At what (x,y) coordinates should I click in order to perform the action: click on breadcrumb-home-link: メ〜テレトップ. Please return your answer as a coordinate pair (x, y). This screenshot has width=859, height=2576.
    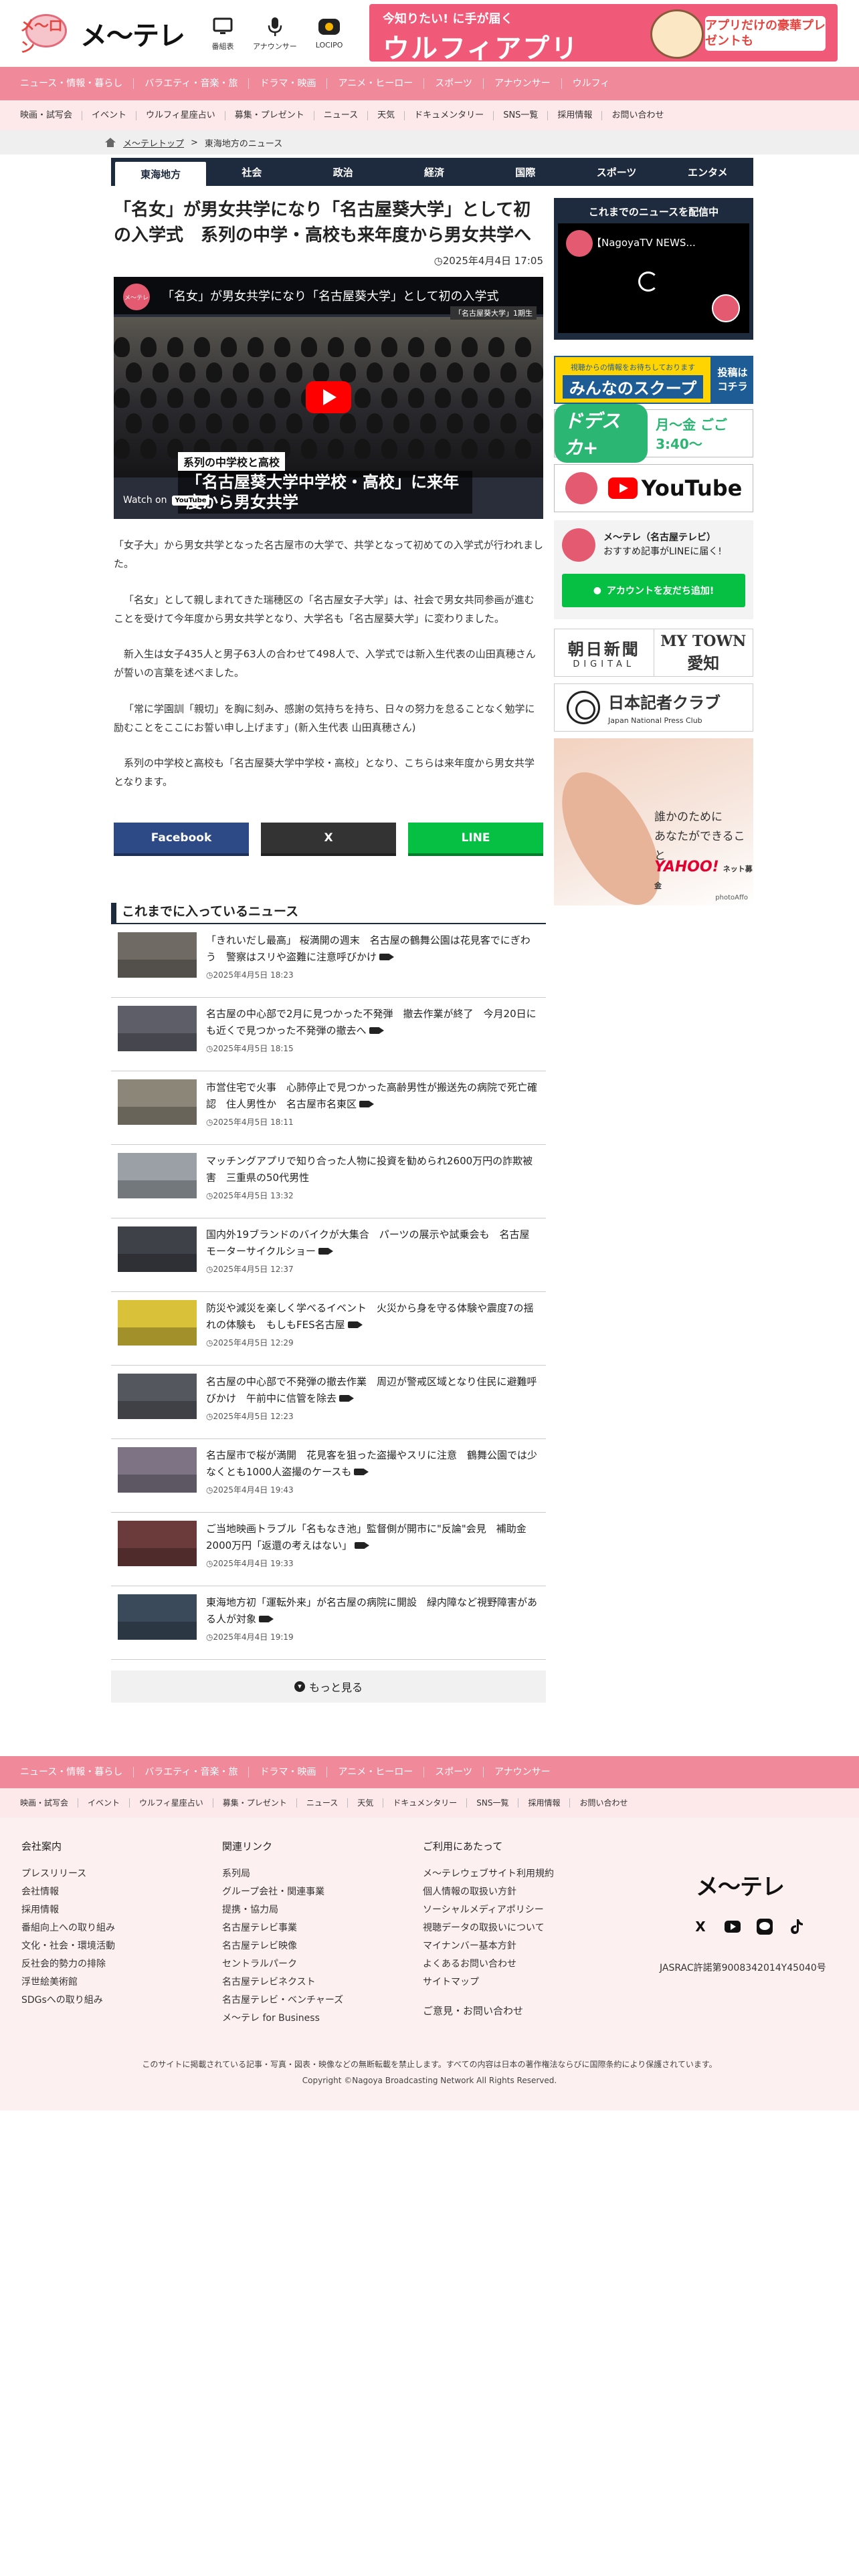
    Looking at the image, I should click on (153, 142).